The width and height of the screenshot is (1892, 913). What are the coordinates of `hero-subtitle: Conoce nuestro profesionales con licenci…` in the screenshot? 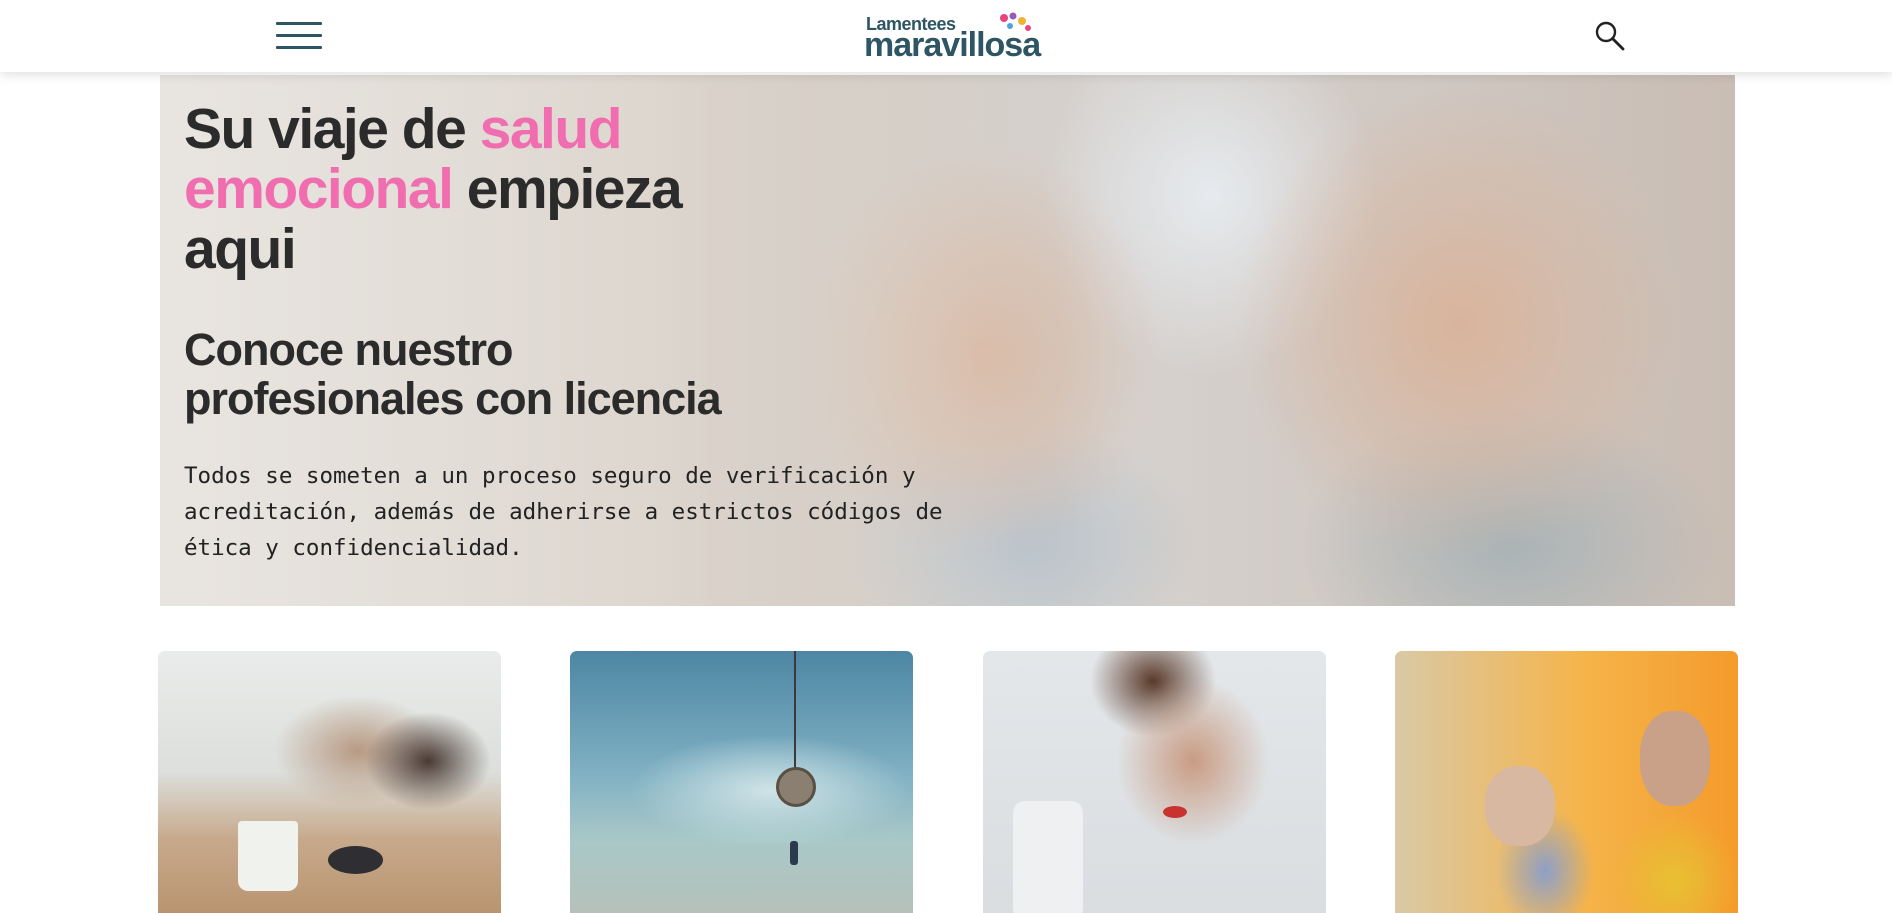 It's located at (453, 374).